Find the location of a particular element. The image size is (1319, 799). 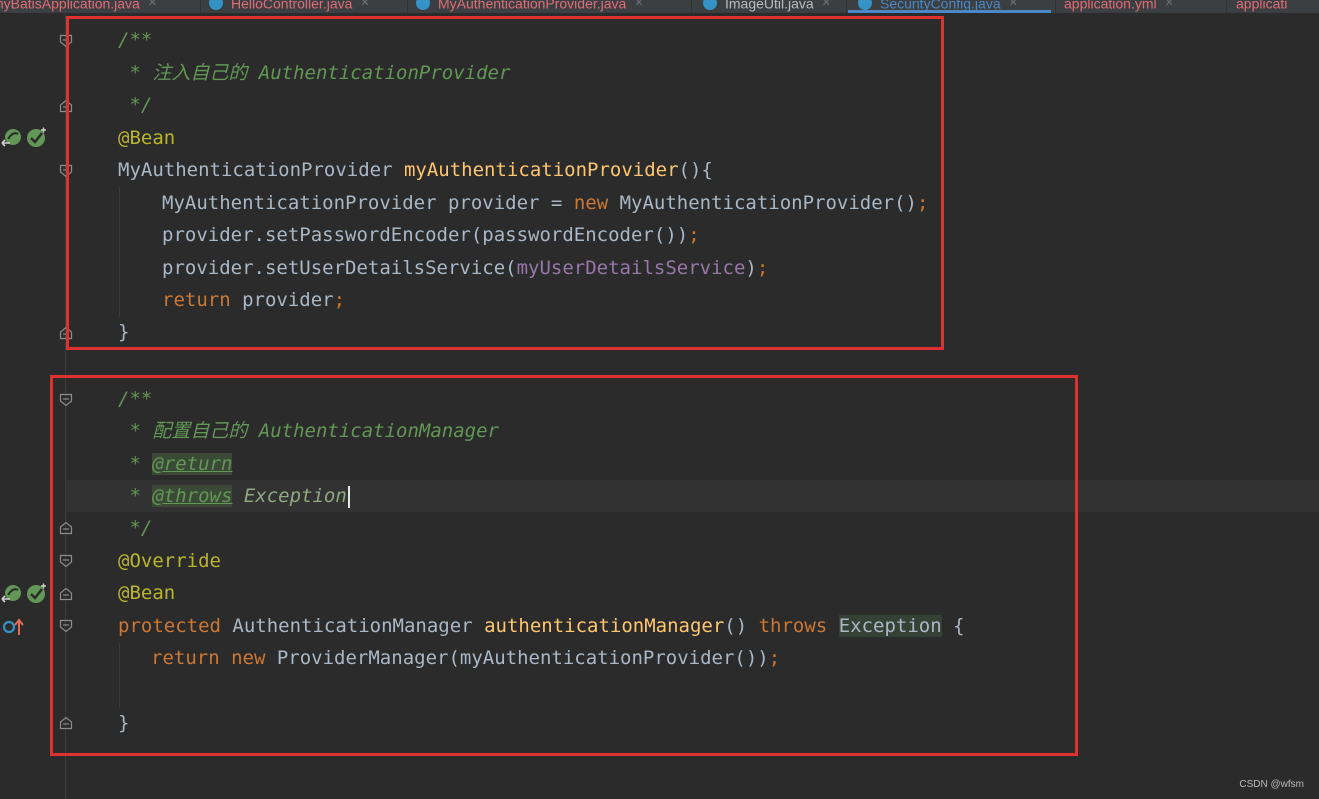

tab-mybatis-application: myBatisApplication.java ✕ is located at coordinates (78, 6).